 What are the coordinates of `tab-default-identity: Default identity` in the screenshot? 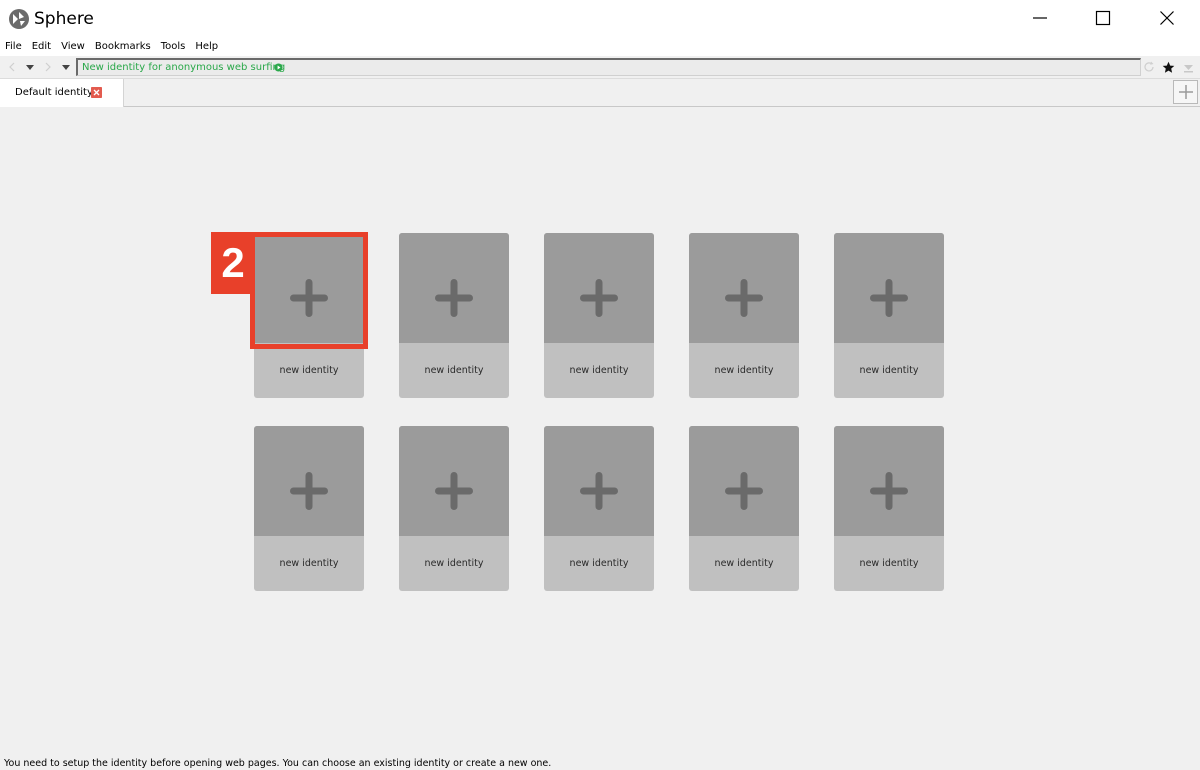 It's located at (62, 93).